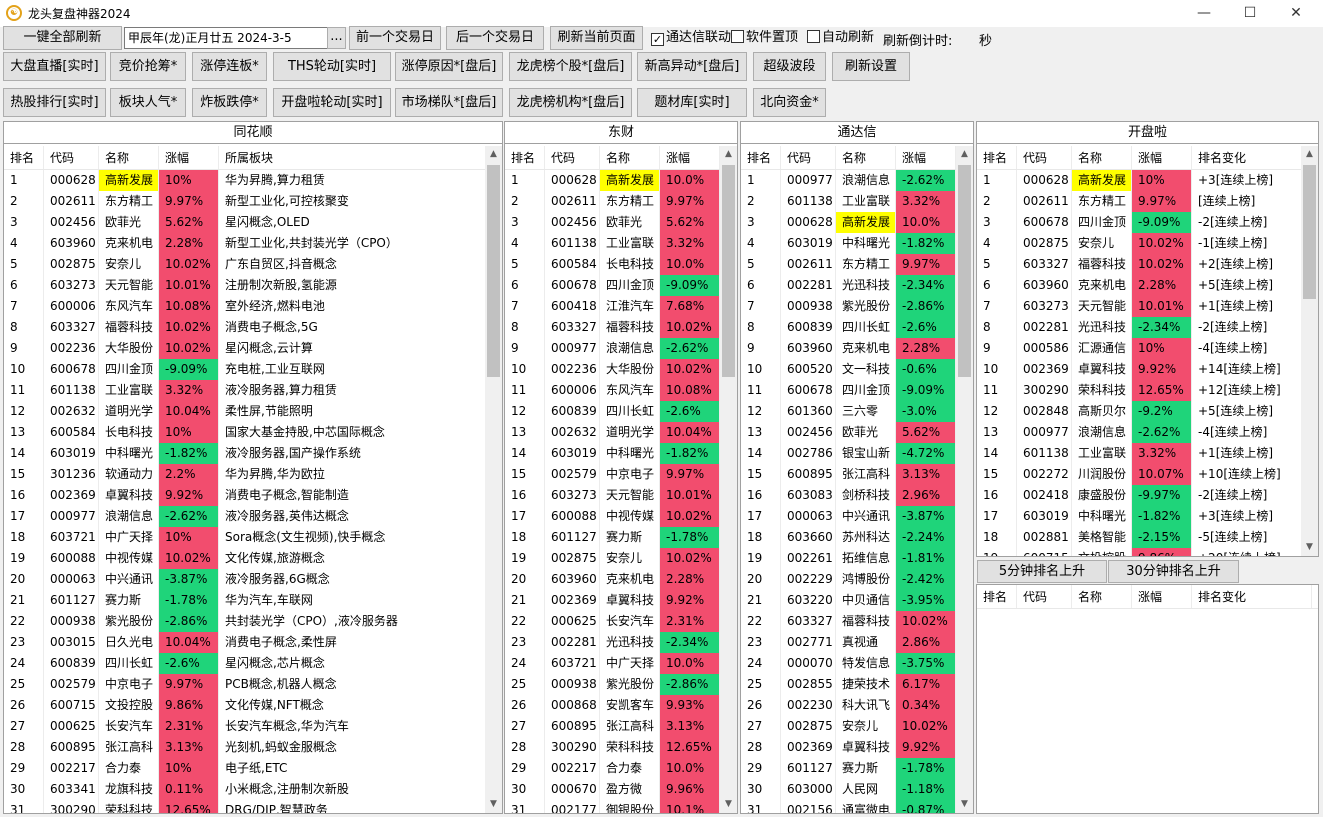 This screenshot has width=1323, height=817. I want to click on nav-row1-button-8: 超级波段, so click(789, 66).